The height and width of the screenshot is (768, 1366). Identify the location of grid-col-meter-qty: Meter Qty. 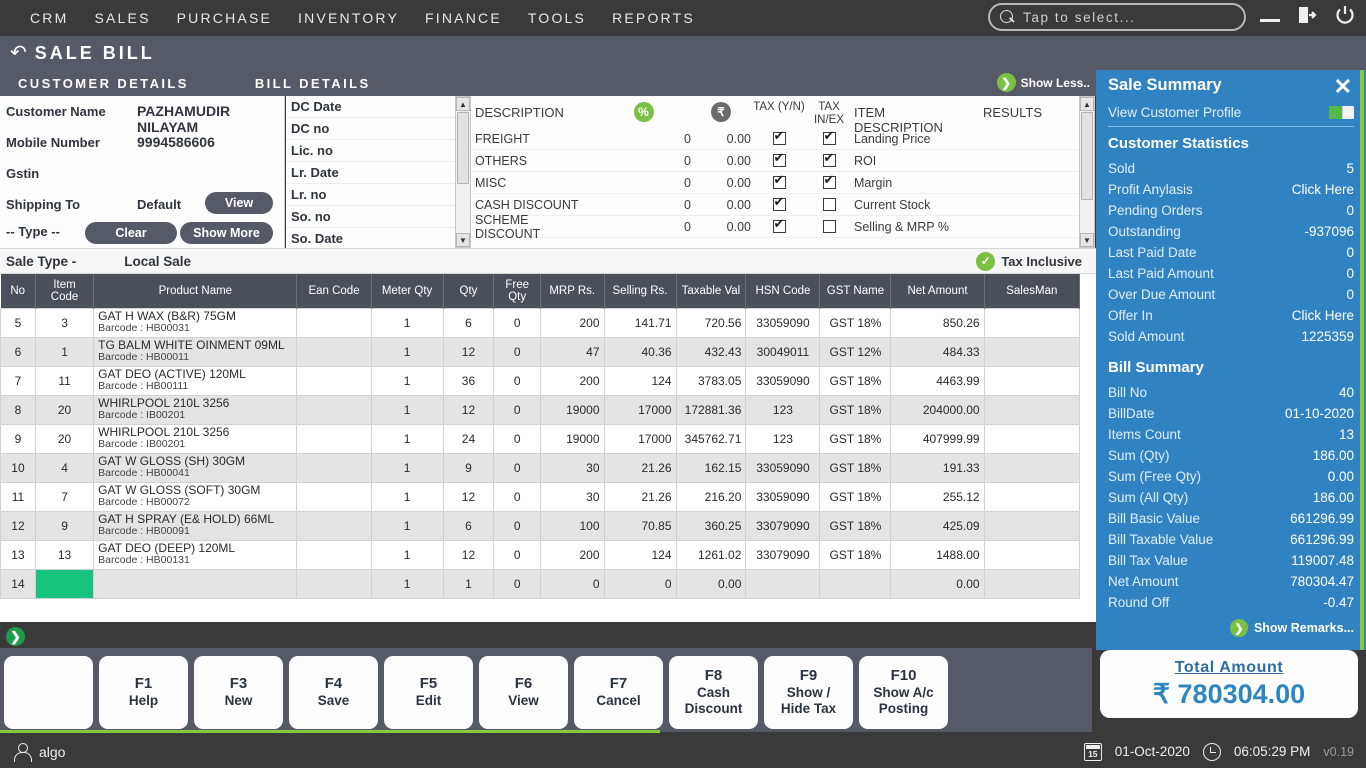
(407, 291).